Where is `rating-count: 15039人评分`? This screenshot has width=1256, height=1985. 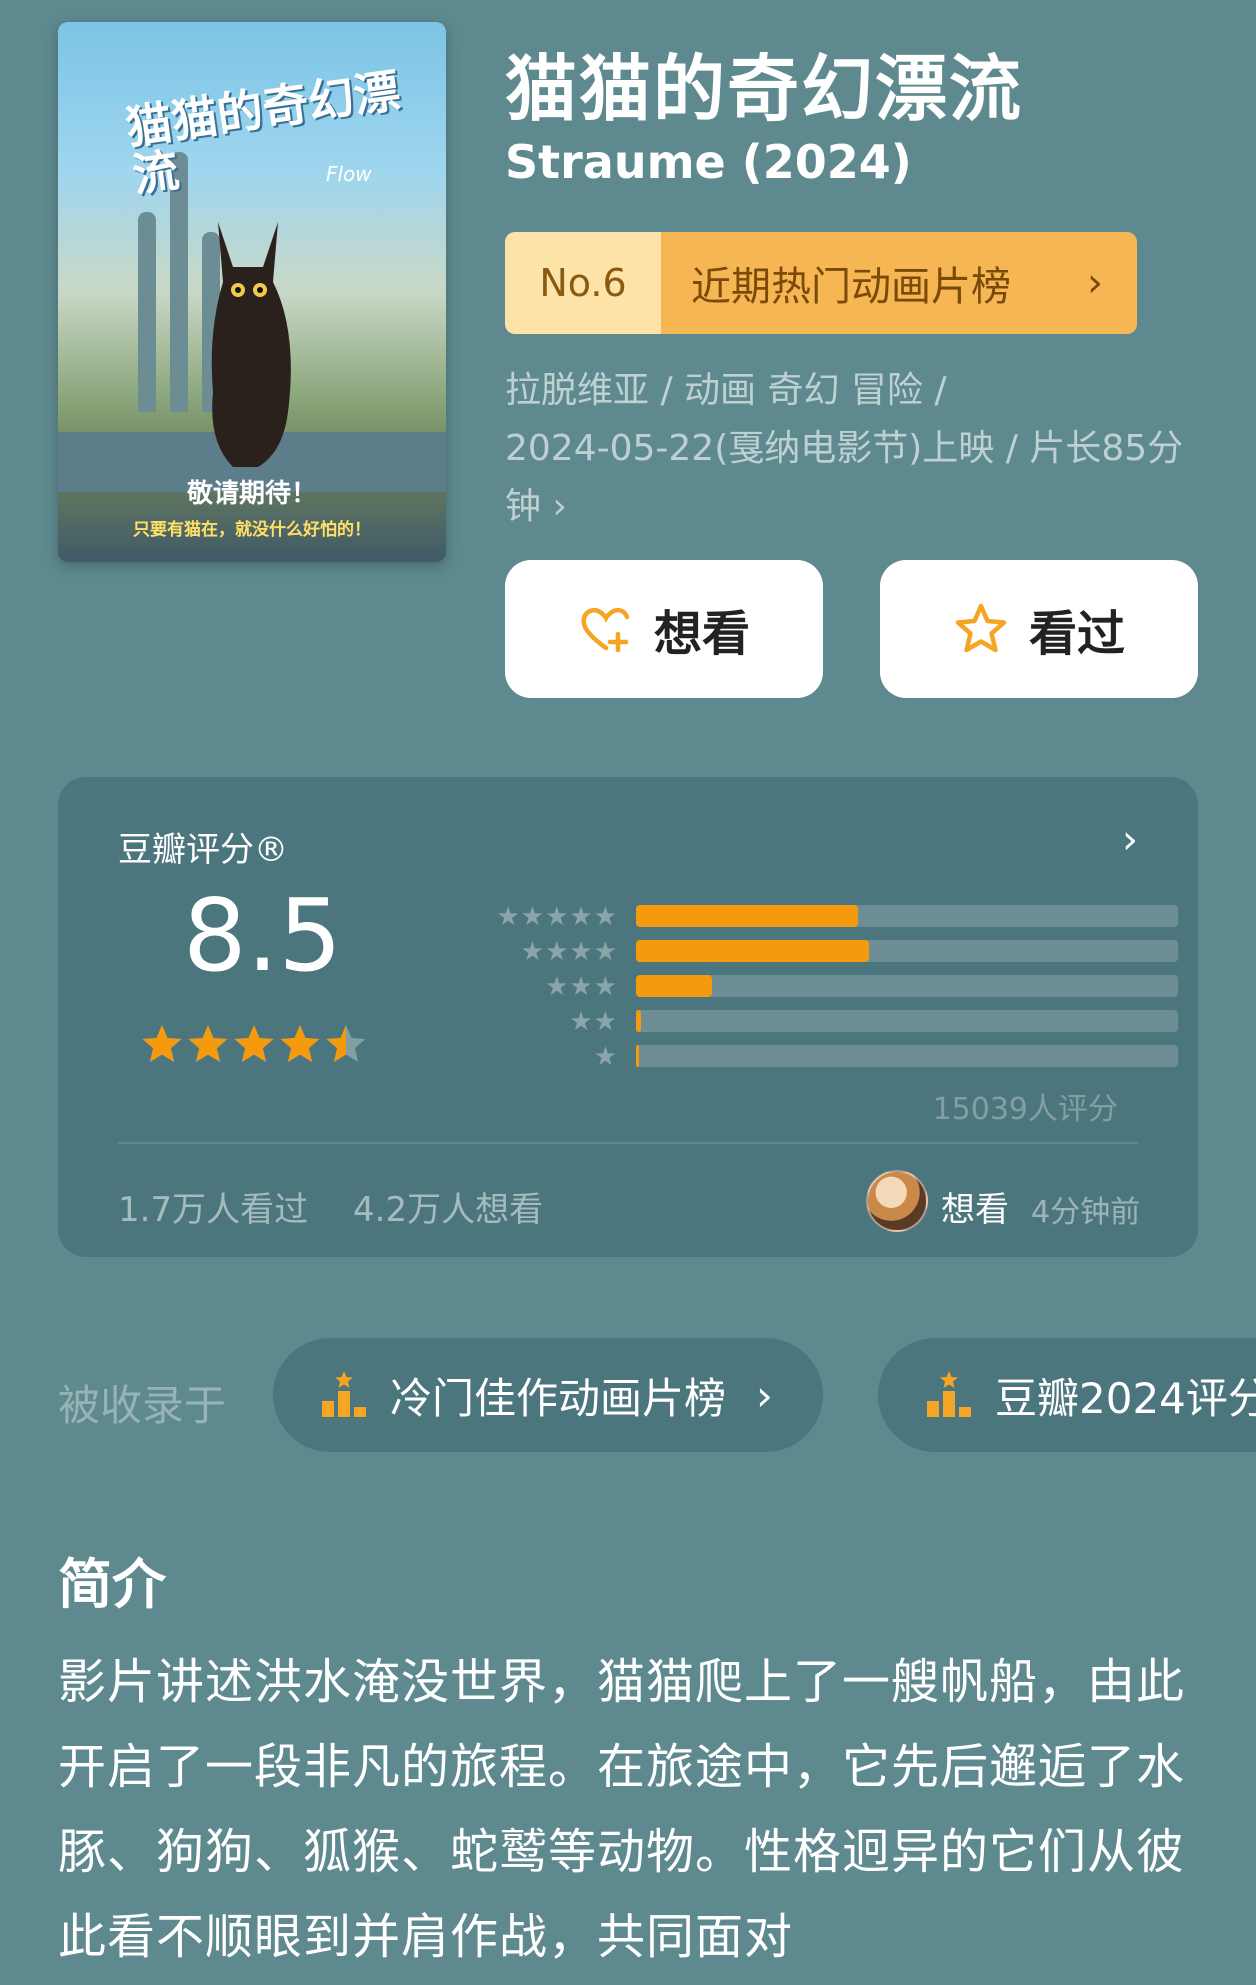
rating-count: 15039人评分 is located at coordinates (1025, 1109).